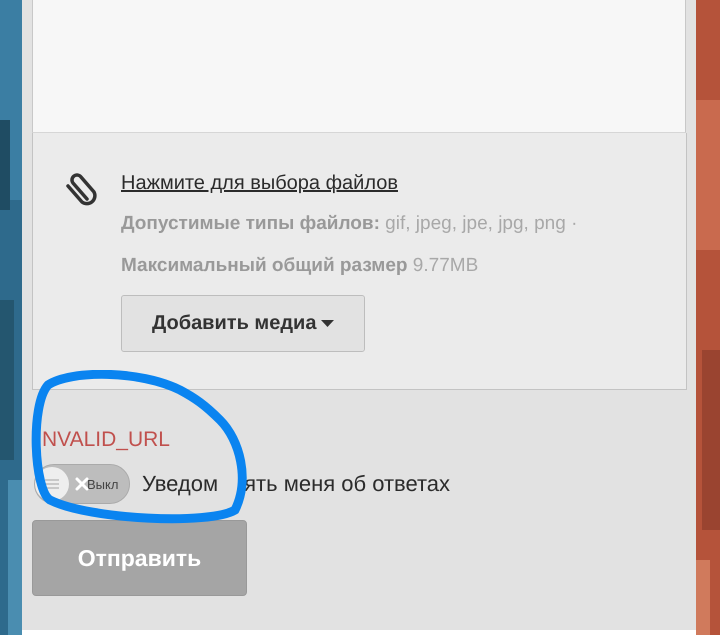  I want to click on toggle-label: Уведом, so click(180, 484).